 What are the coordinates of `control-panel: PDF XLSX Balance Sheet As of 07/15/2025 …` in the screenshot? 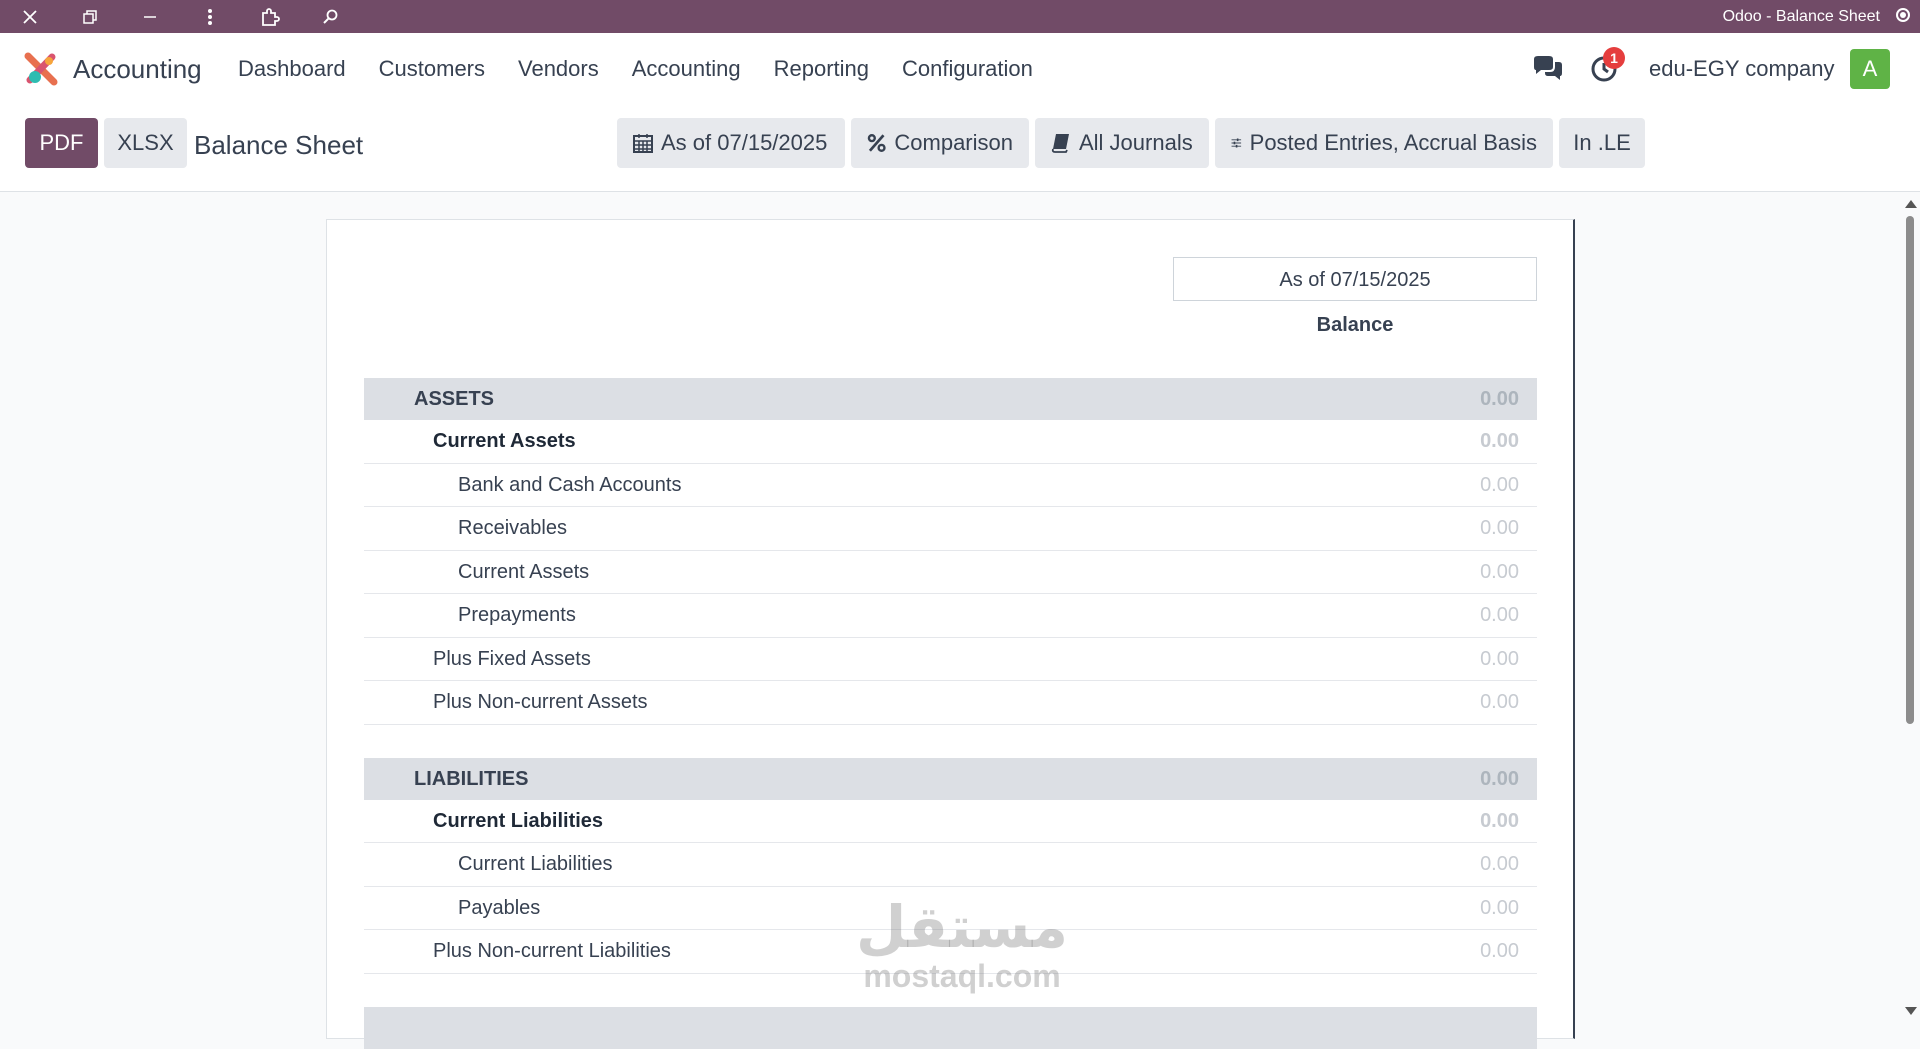 It's located at (960, 149).